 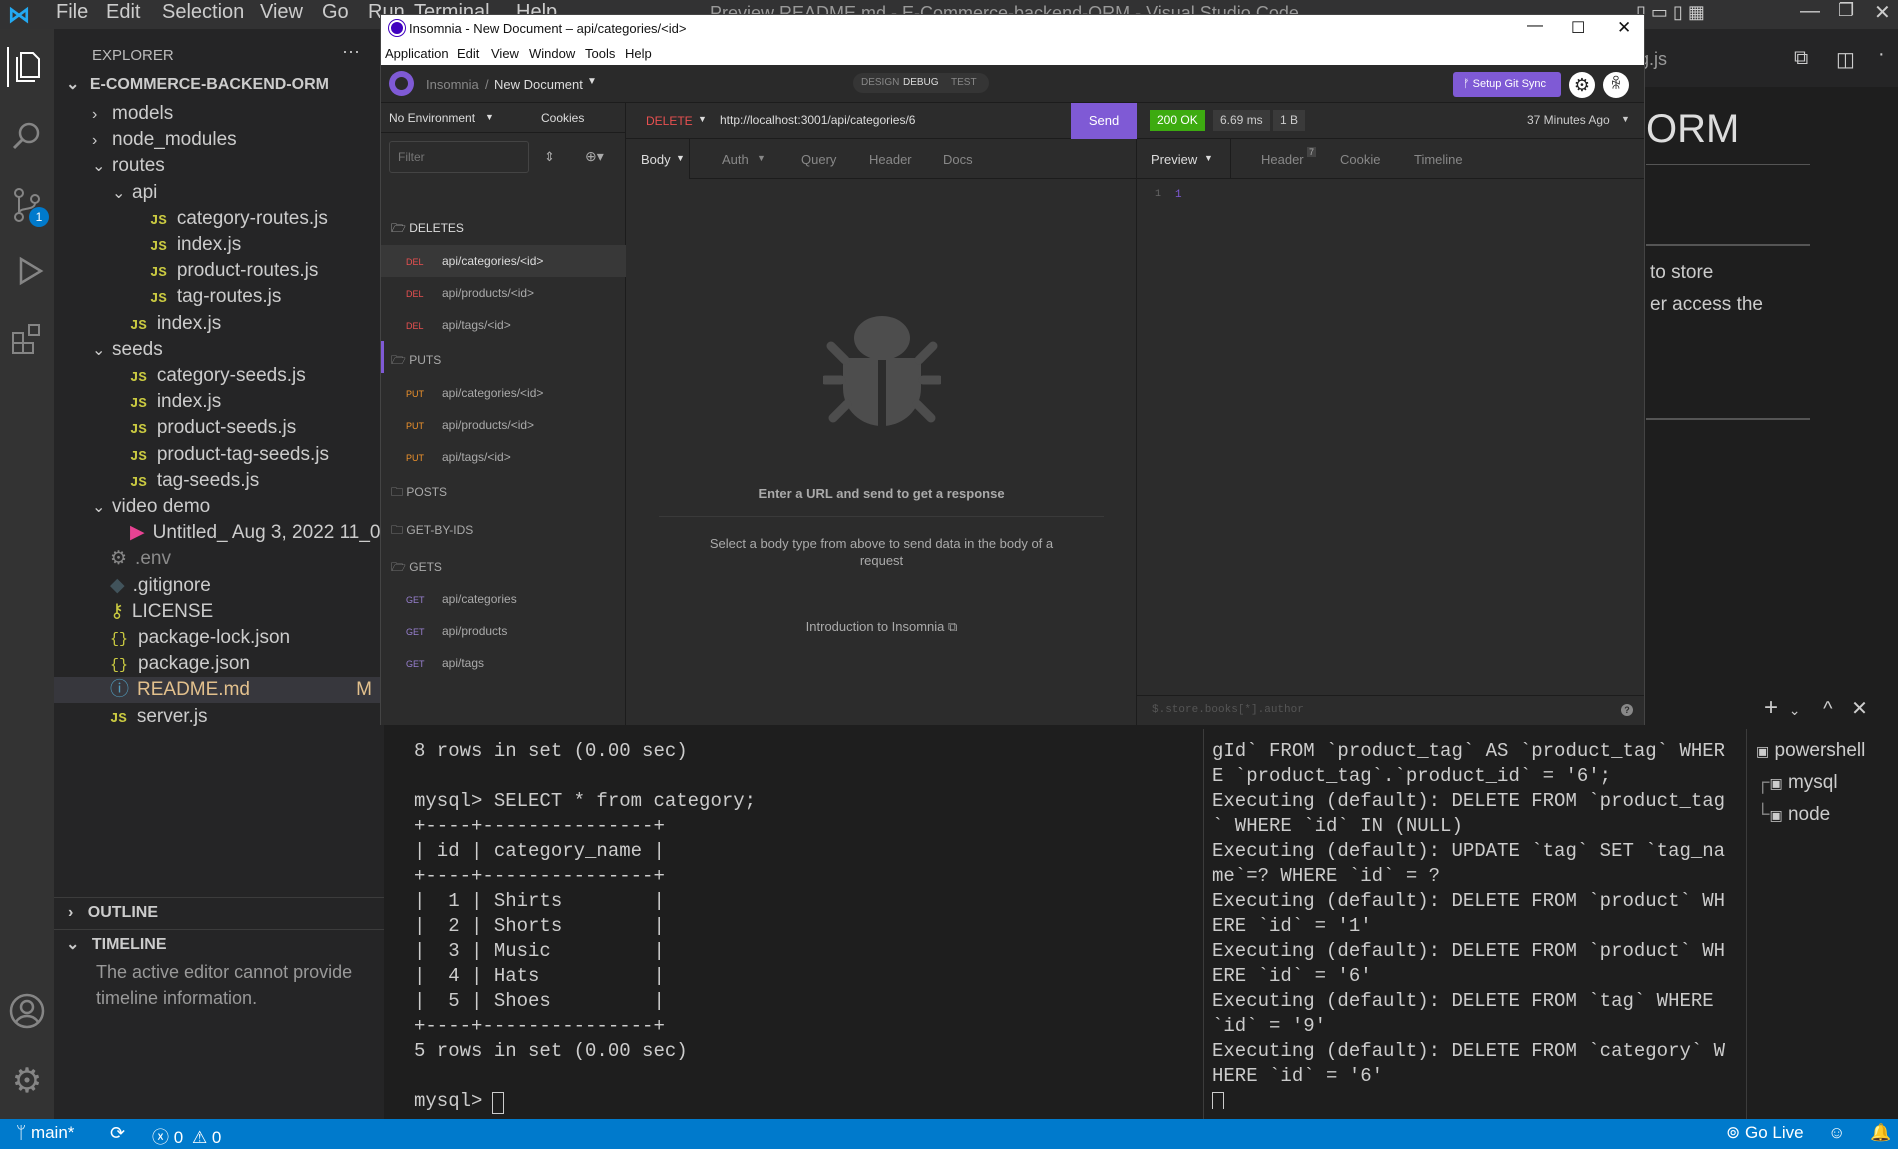 What do you see at coordinates (203, 12) in the screenshot?
I see `menu-selection: Selection` at bounding box center [203, 12].